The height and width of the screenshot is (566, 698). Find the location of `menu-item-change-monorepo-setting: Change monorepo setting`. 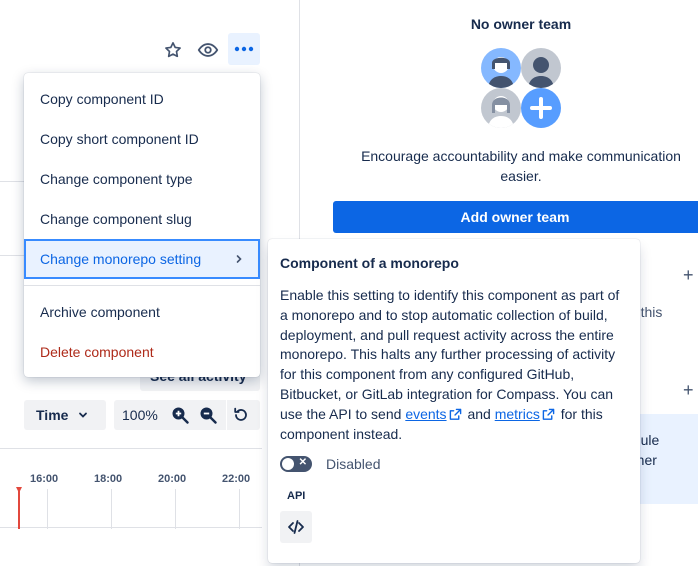

menu-item-change-monorepo-setting: Change monorepo setting is located at coordinates (142, 259).